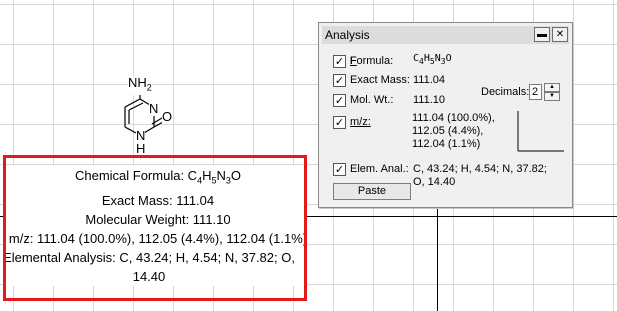  Describe the element at coordinates (505, 92) in the screenshot. I see `decimals-label: Decimals:` at that location.